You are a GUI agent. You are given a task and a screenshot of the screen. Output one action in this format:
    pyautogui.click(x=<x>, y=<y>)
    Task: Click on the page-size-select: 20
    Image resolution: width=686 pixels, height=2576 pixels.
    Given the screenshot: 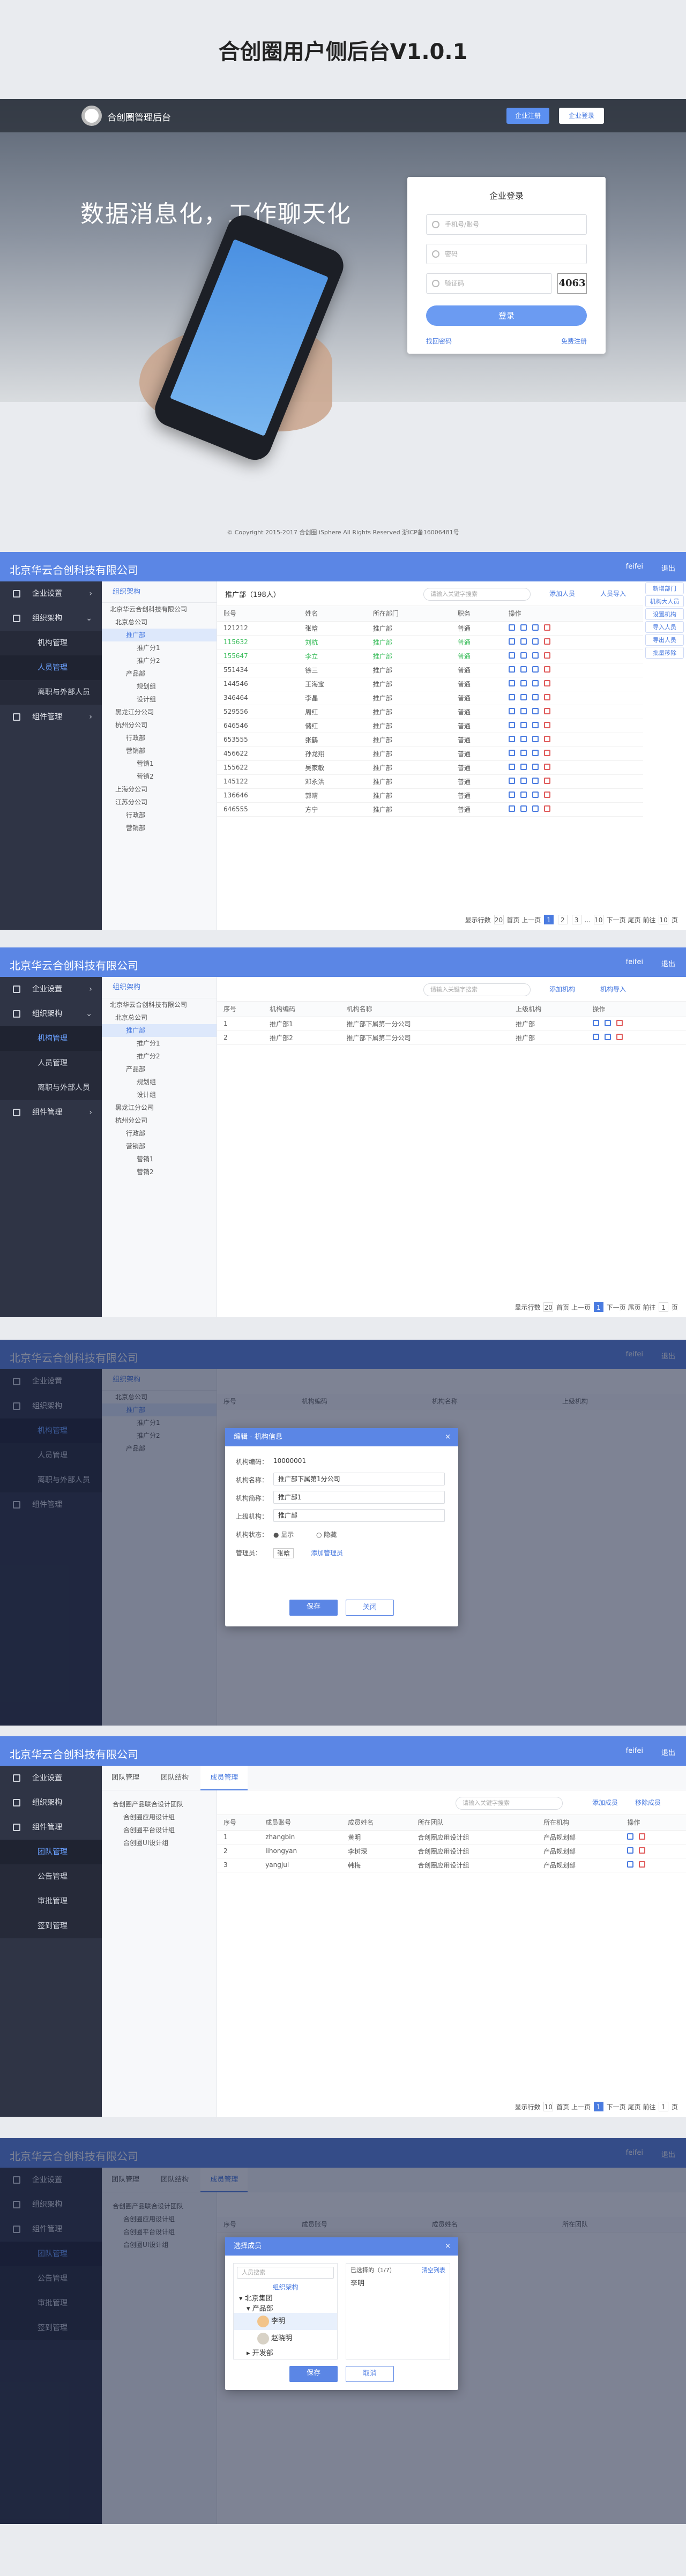 What is the action you would take?
    pyautogui.click(x=548, y=1307)
    